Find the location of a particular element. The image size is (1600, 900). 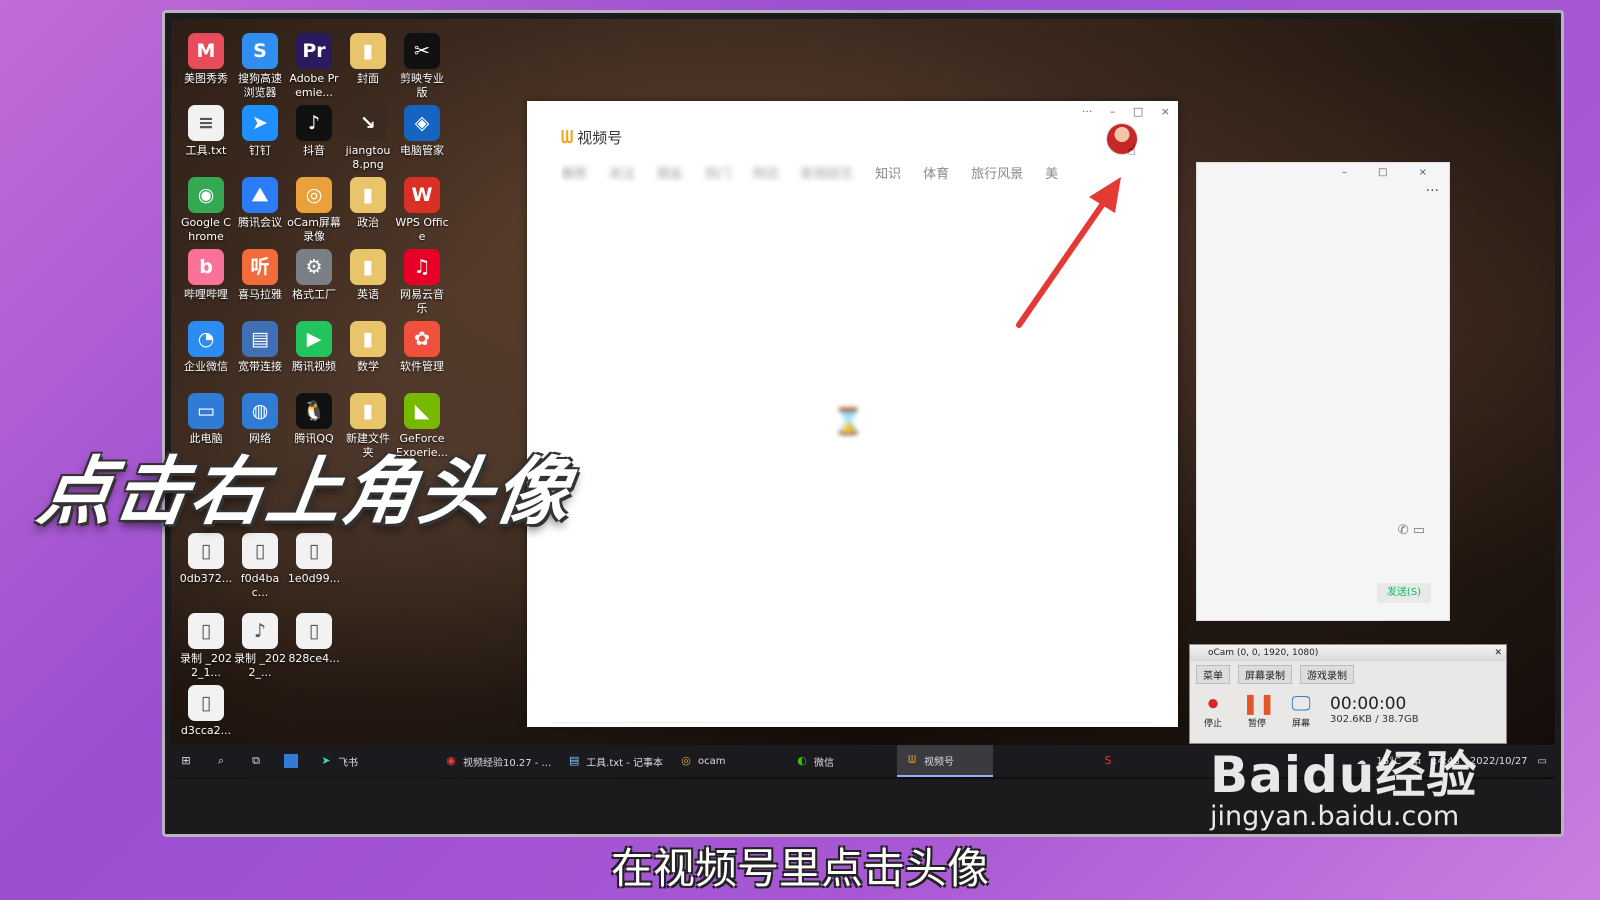

desktop-icon: S 搜狗高速浏览器 is located at coordinates (260, 66).